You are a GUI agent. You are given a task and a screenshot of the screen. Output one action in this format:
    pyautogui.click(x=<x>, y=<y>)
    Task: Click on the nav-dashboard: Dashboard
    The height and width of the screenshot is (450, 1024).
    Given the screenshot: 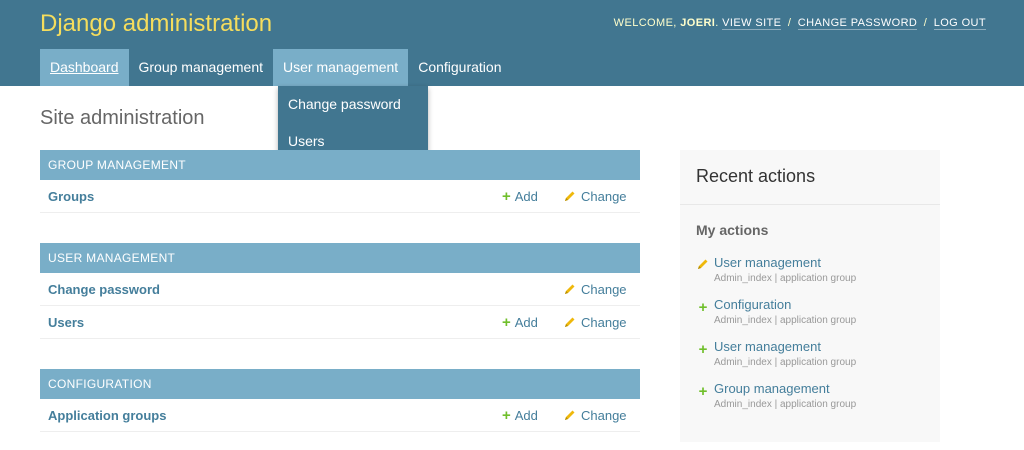 What is the action you would take?
    pyautogui.click(x=84, y=67)
    